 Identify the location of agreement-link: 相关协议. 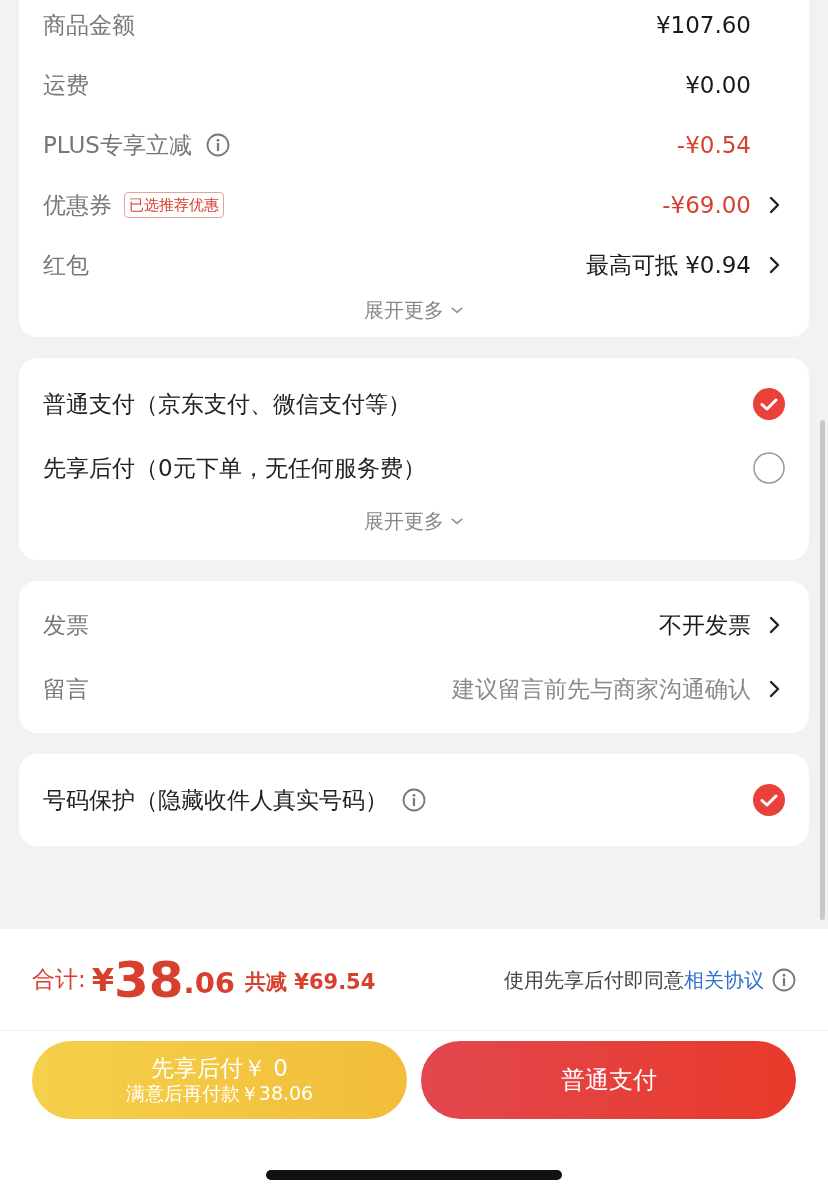
(724, 979).